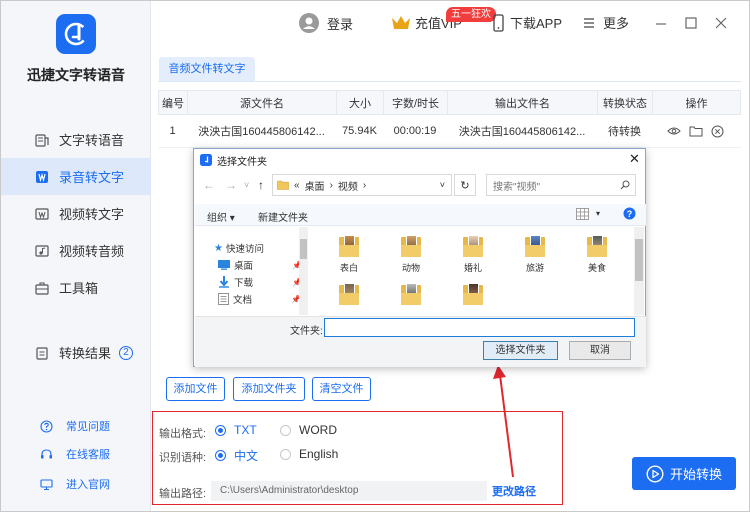  Describe the element at coordinates (76, 34) in the screenshot. I see `logo-icon` at that location.